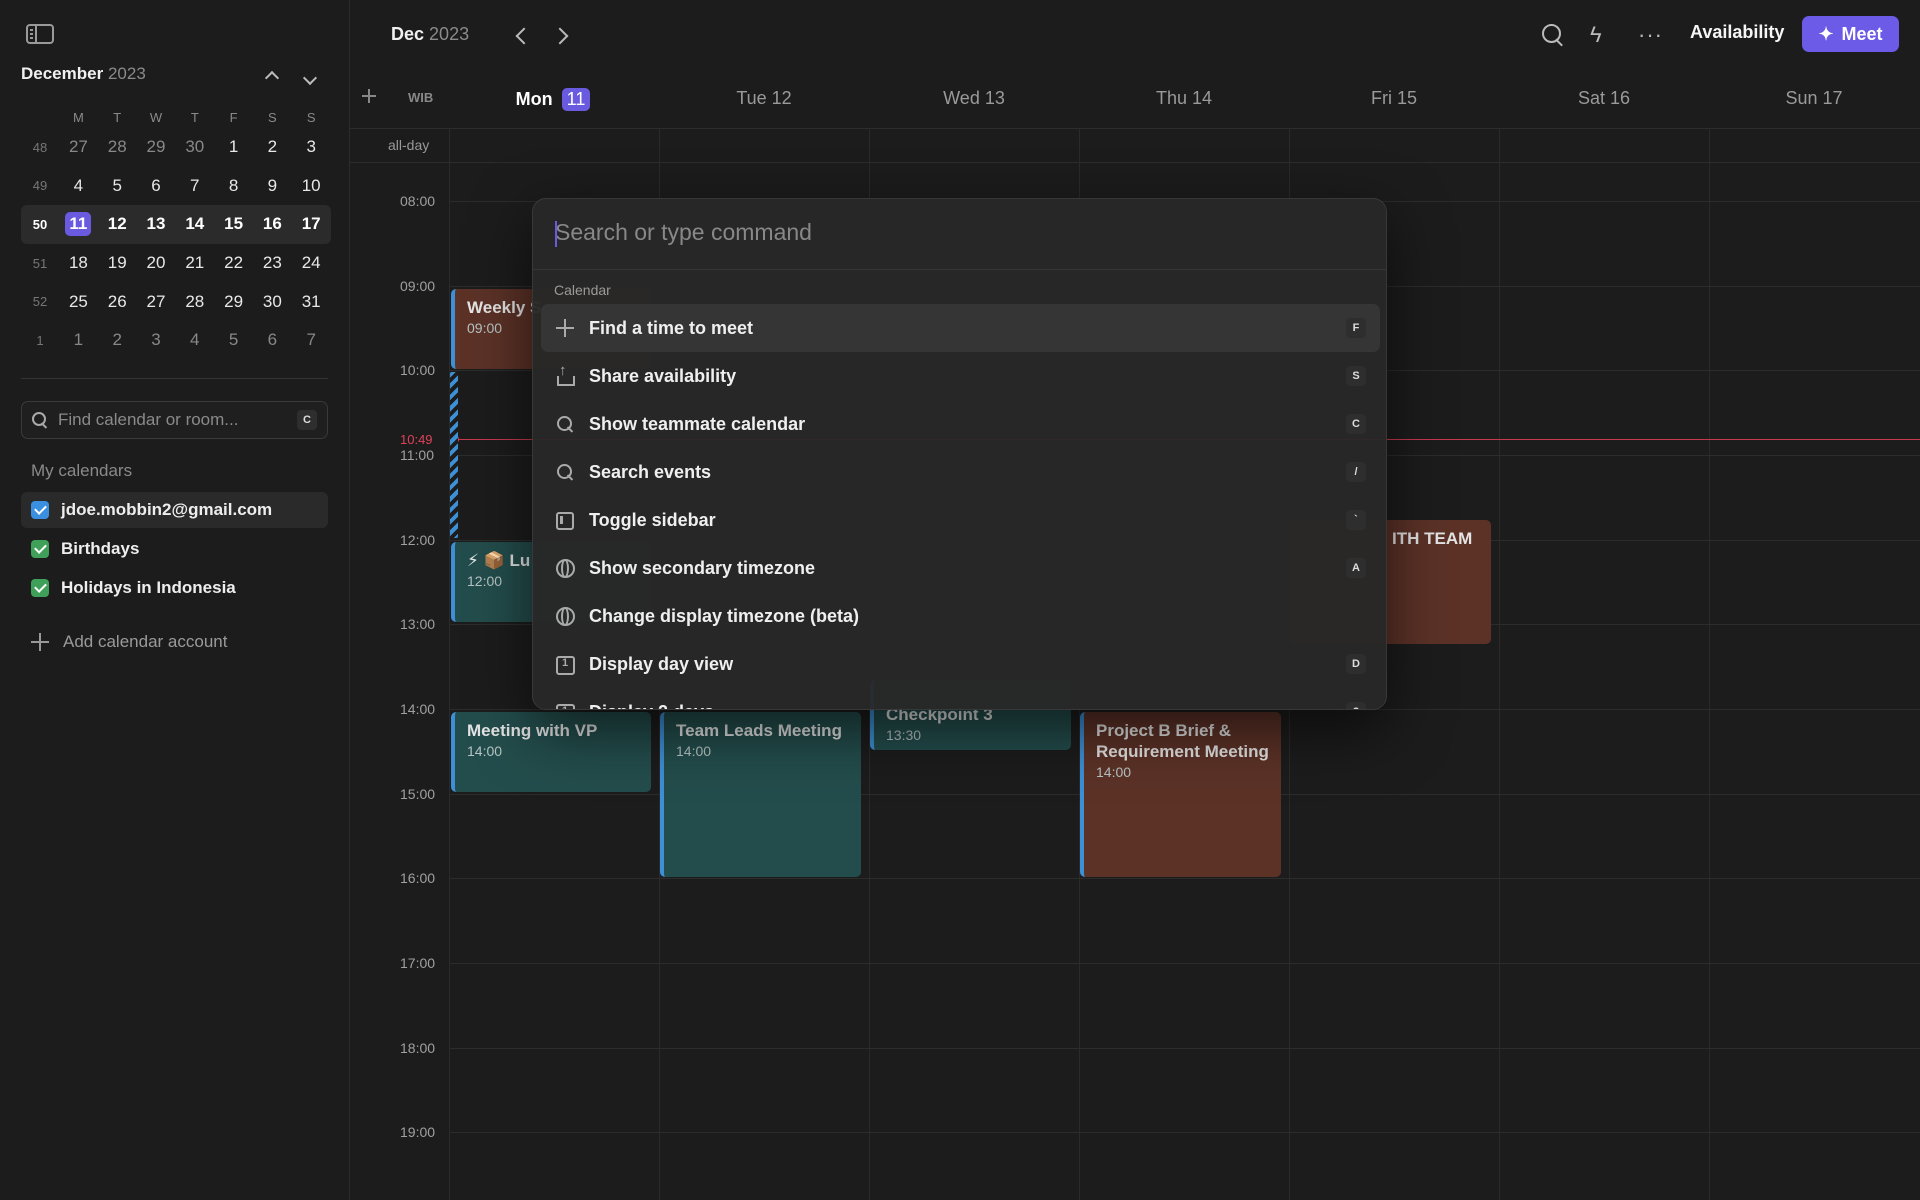 This screenshot has width=1920, height=1200. What do you see at coordinates (310, 77) in the screenshot?
I see `chevron-down-icon` at bounding box center [310, 77].